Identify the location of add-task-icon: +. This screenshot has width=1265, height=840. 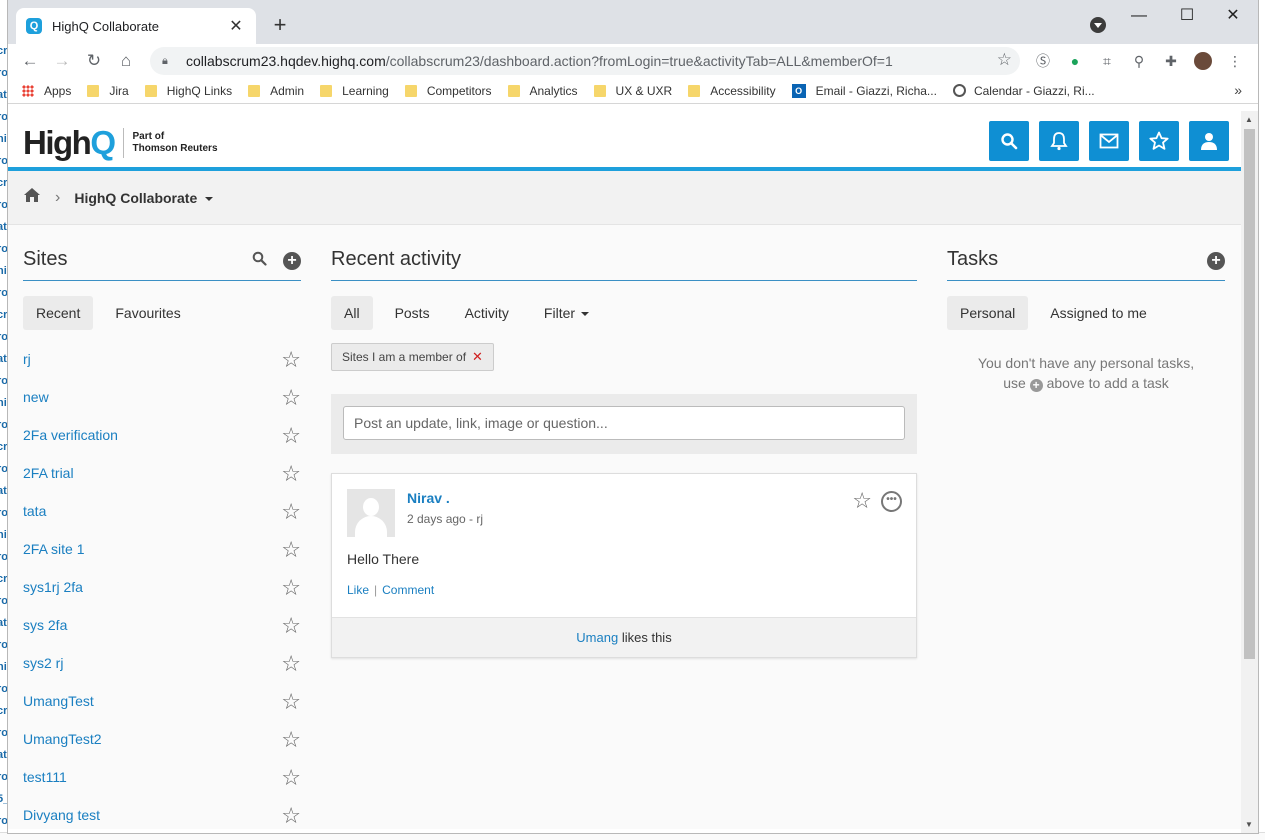
(1216, 261).